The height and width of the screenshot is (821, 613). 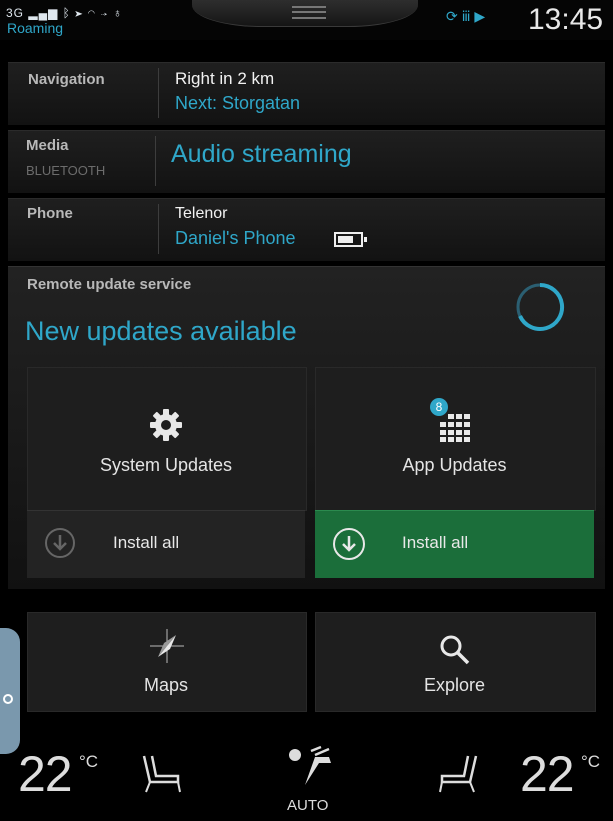 I want to click on bluetooth-icon: ᛒ, so click(x=66, y=13).